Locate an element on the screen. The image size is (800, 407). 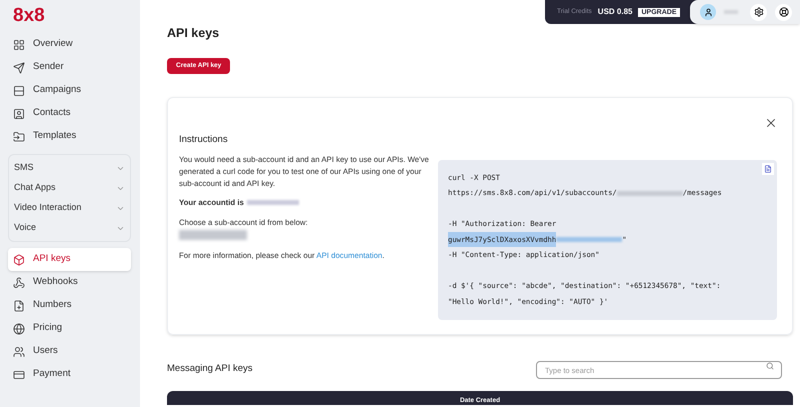
settings-button is located at coordinates (758, 12).